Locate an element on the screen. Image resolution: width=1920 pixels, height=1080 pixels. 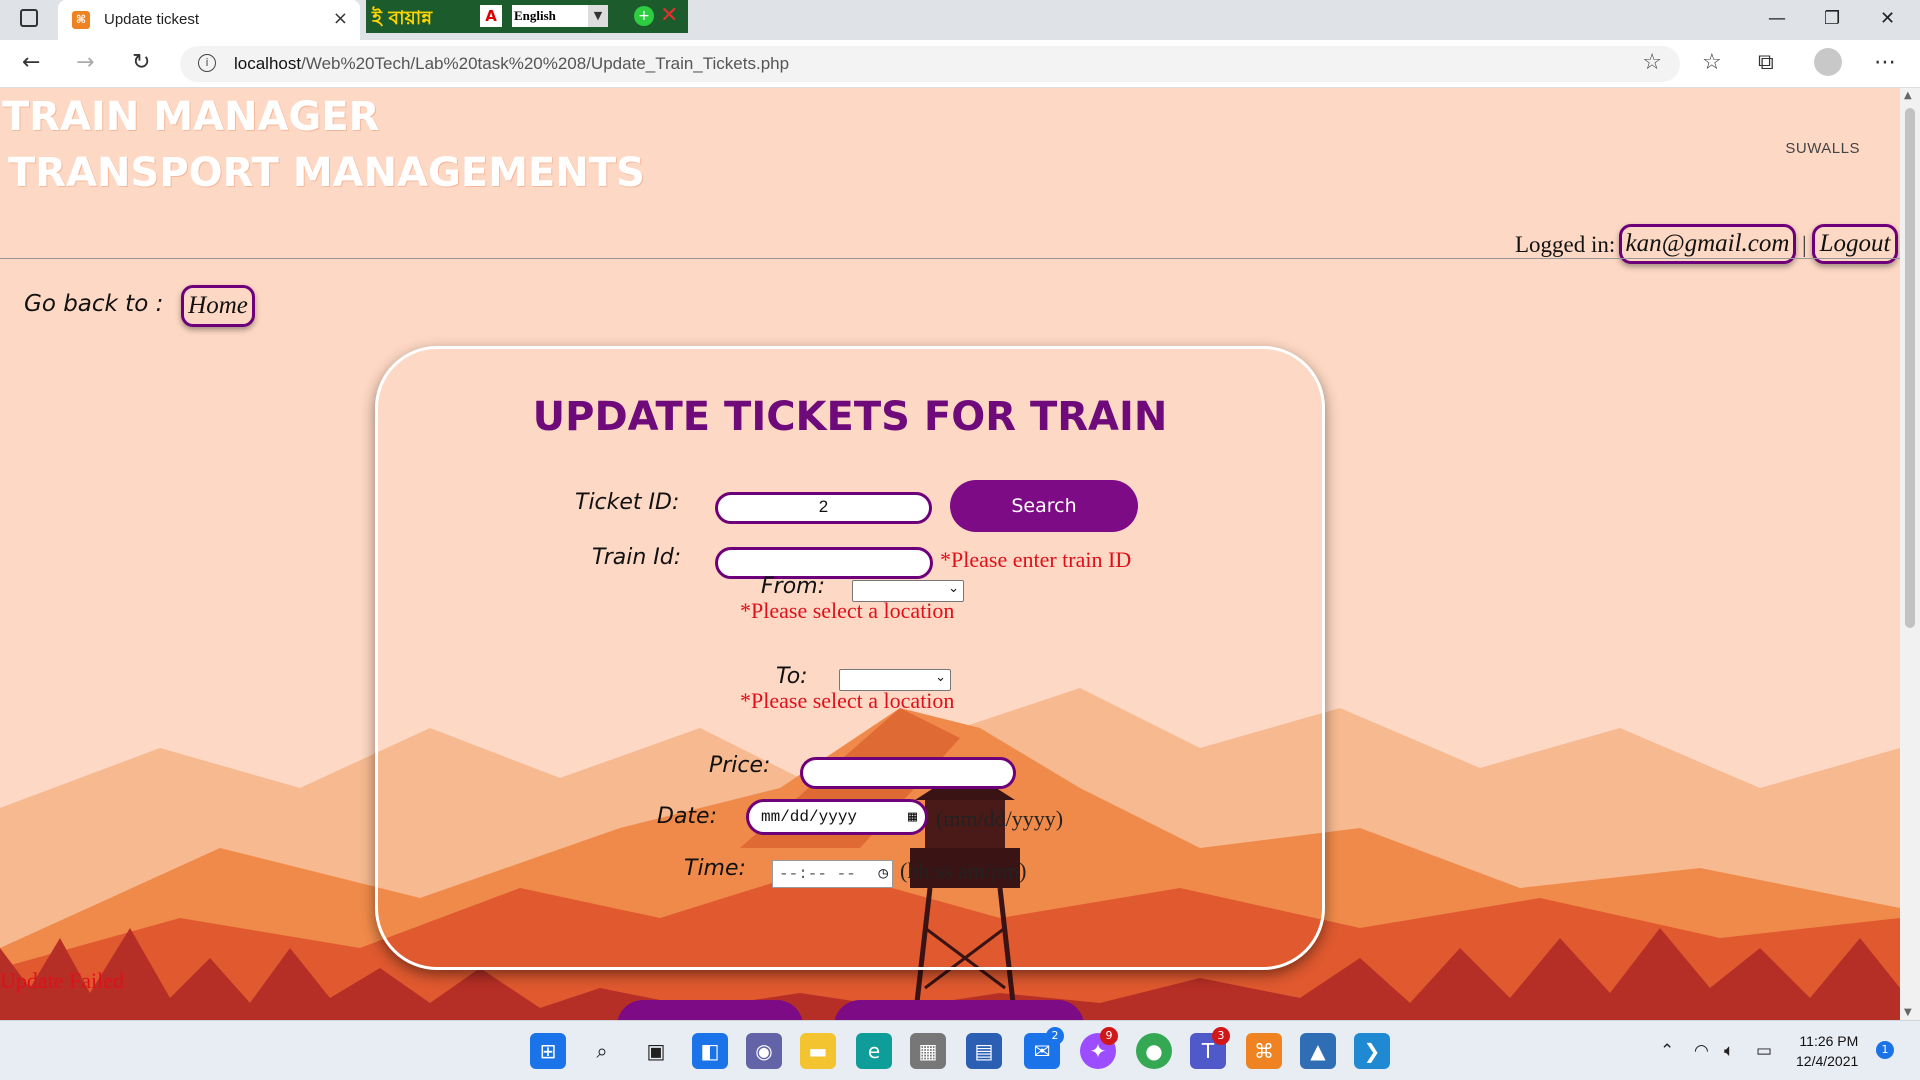
calculator-icon: ▦ is located at coordinates (928, 1051).